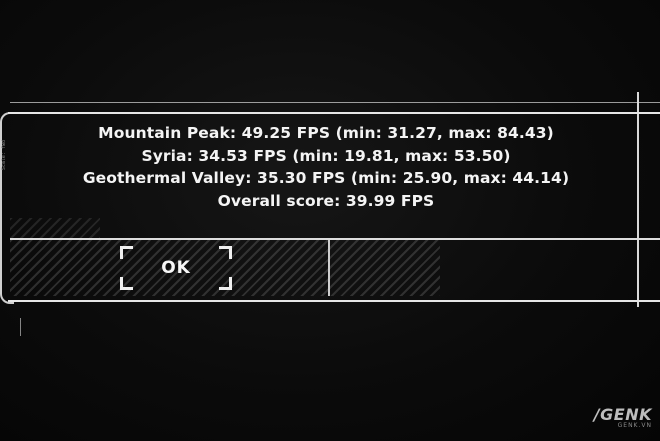 This screenshot has height=441, width=660. I want to click on button-bar-separator, so click(329, 268).